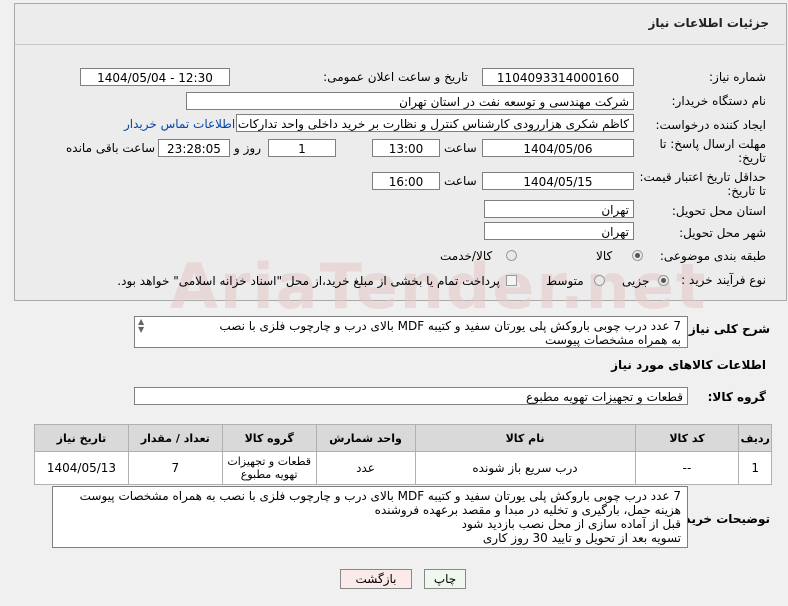 The height and width of the screenshot is (606, 788). I want to click on page-title: جزئیات اطلاعات نیاز, so click(708, 23).